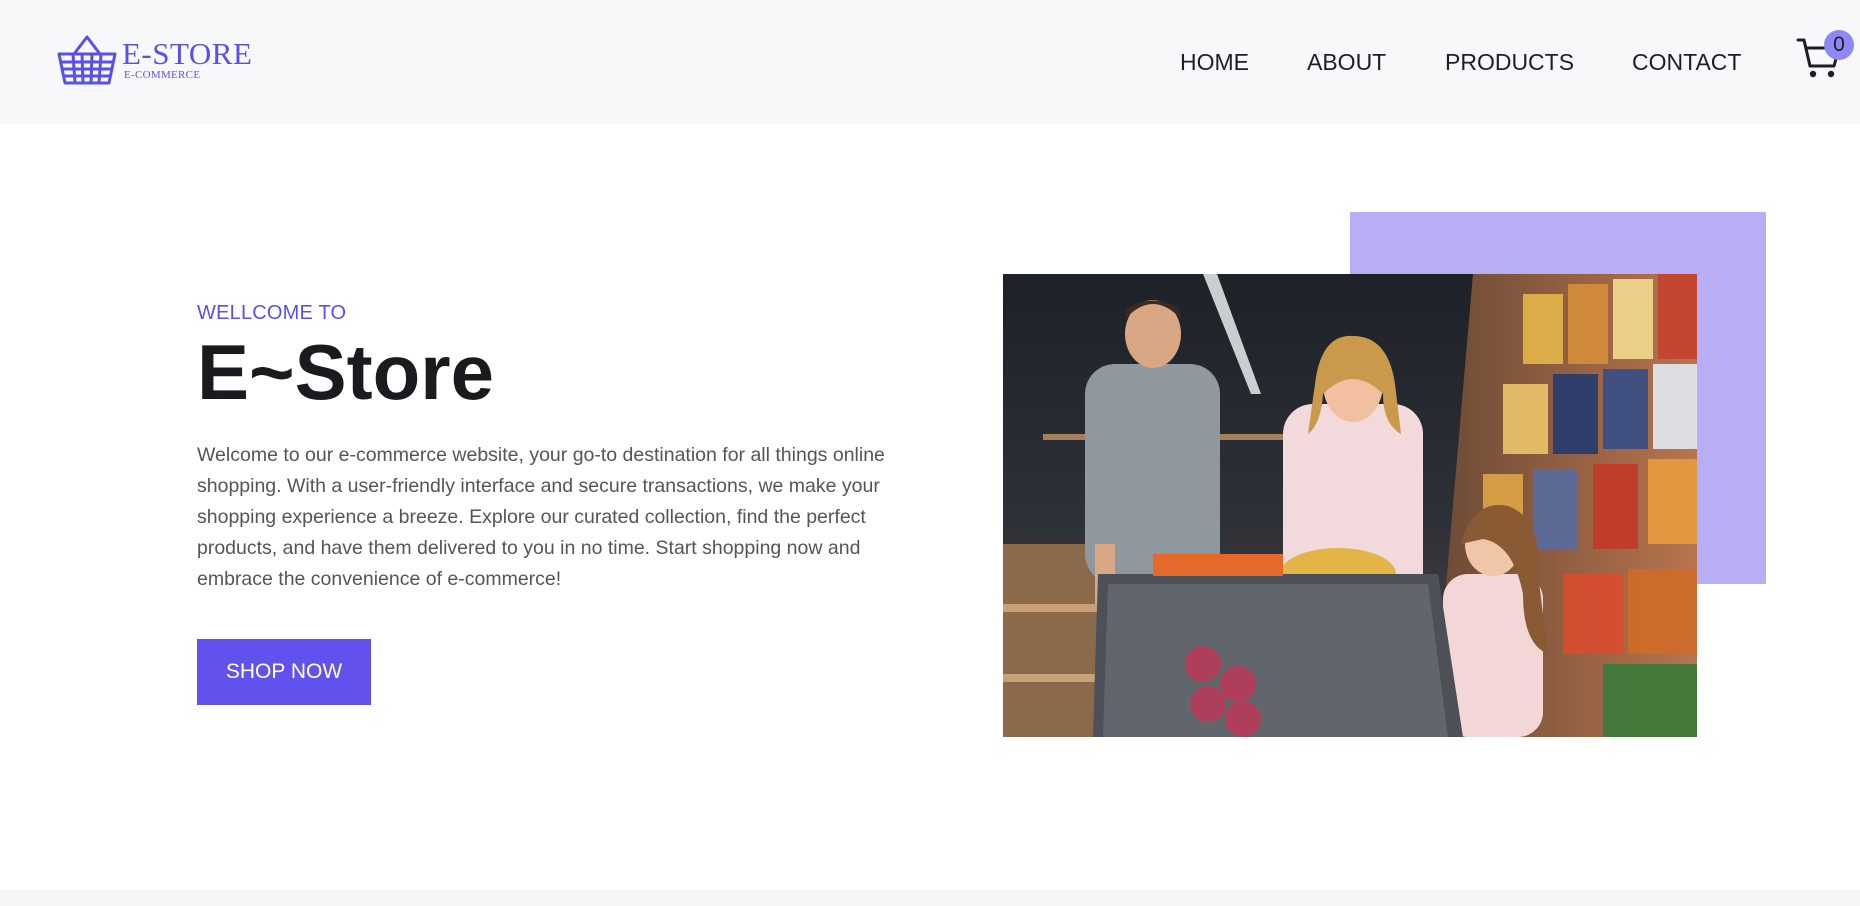 This screenshot has height=906, width=1860. What do you see at coordinates (87, 60) in the screenshot?
I see `basket-icon` at bounding box center [87, 60].